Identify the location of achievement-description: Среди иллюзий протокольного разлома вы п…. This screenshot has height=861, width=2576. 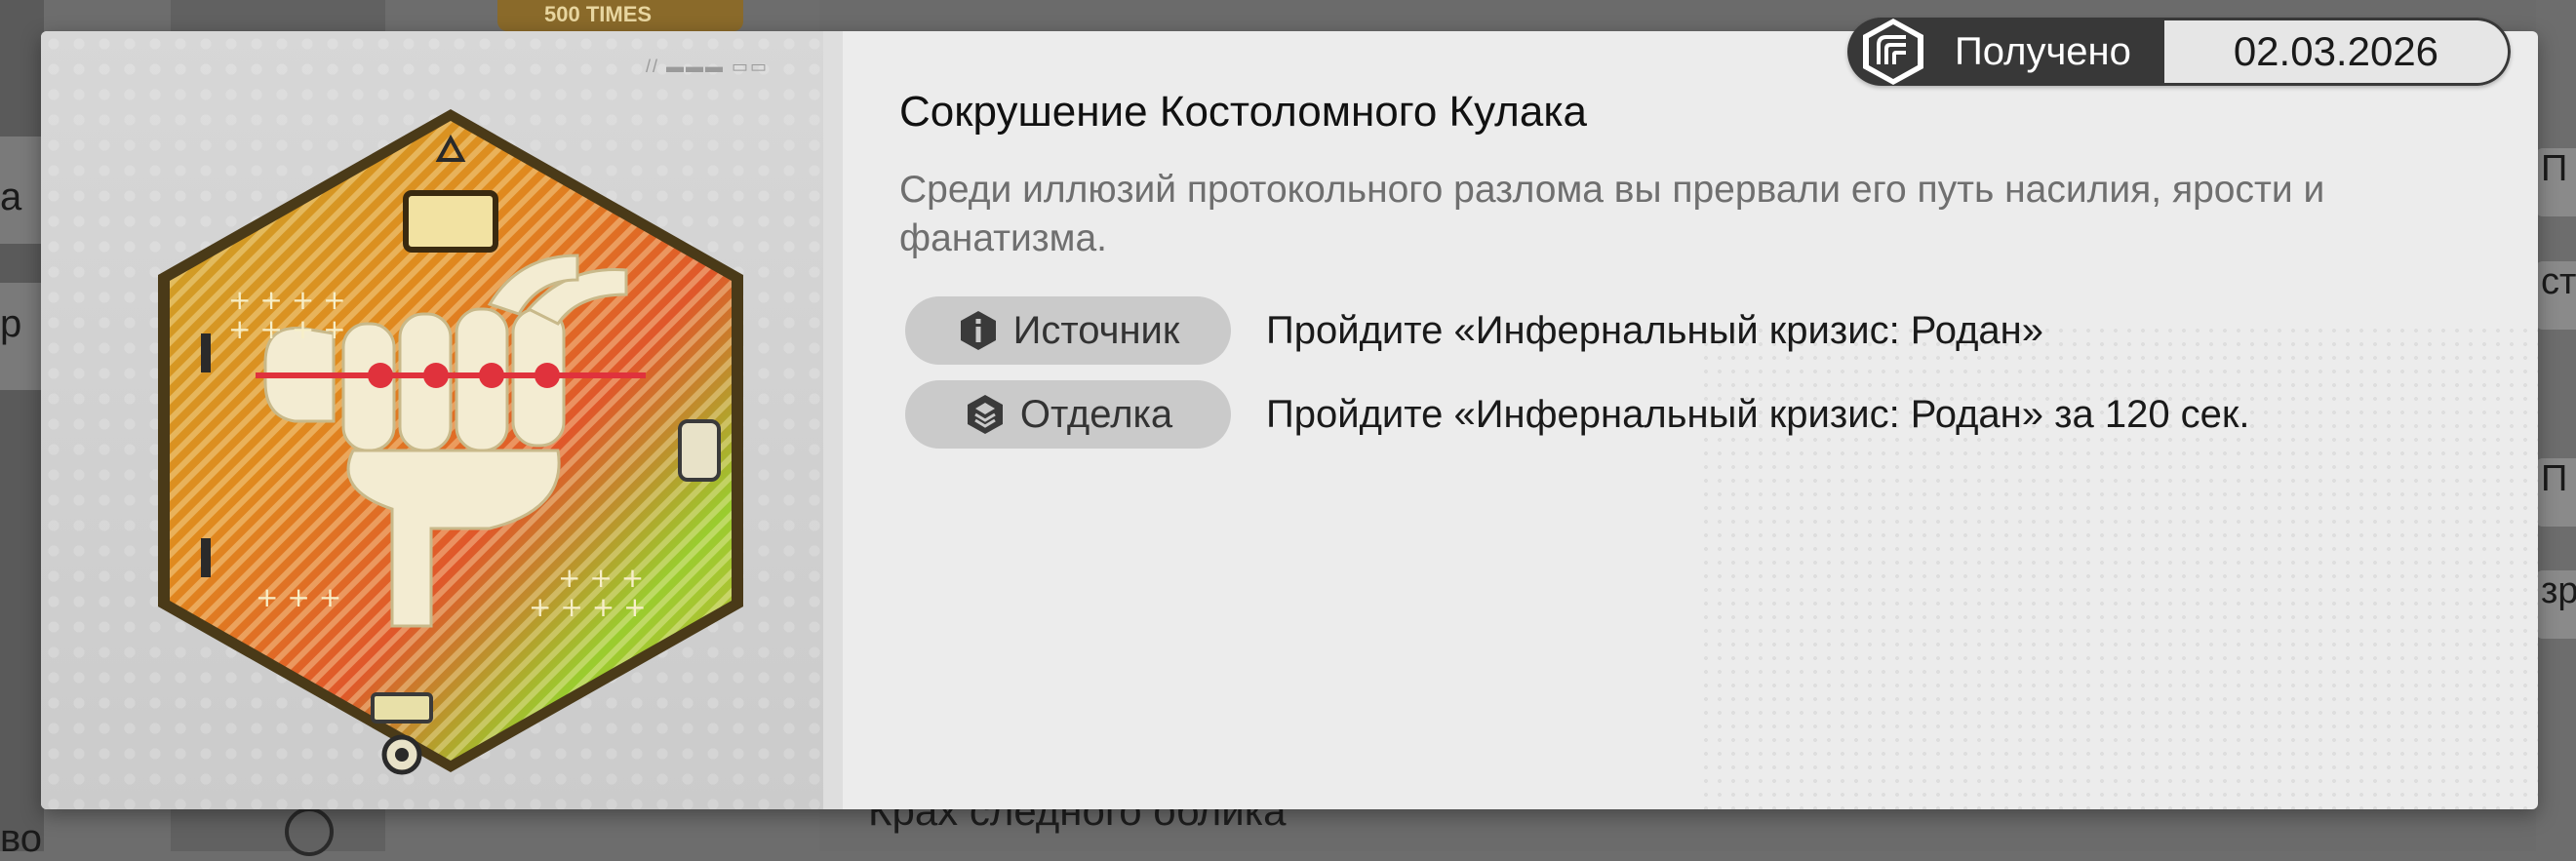
(1612, 214).